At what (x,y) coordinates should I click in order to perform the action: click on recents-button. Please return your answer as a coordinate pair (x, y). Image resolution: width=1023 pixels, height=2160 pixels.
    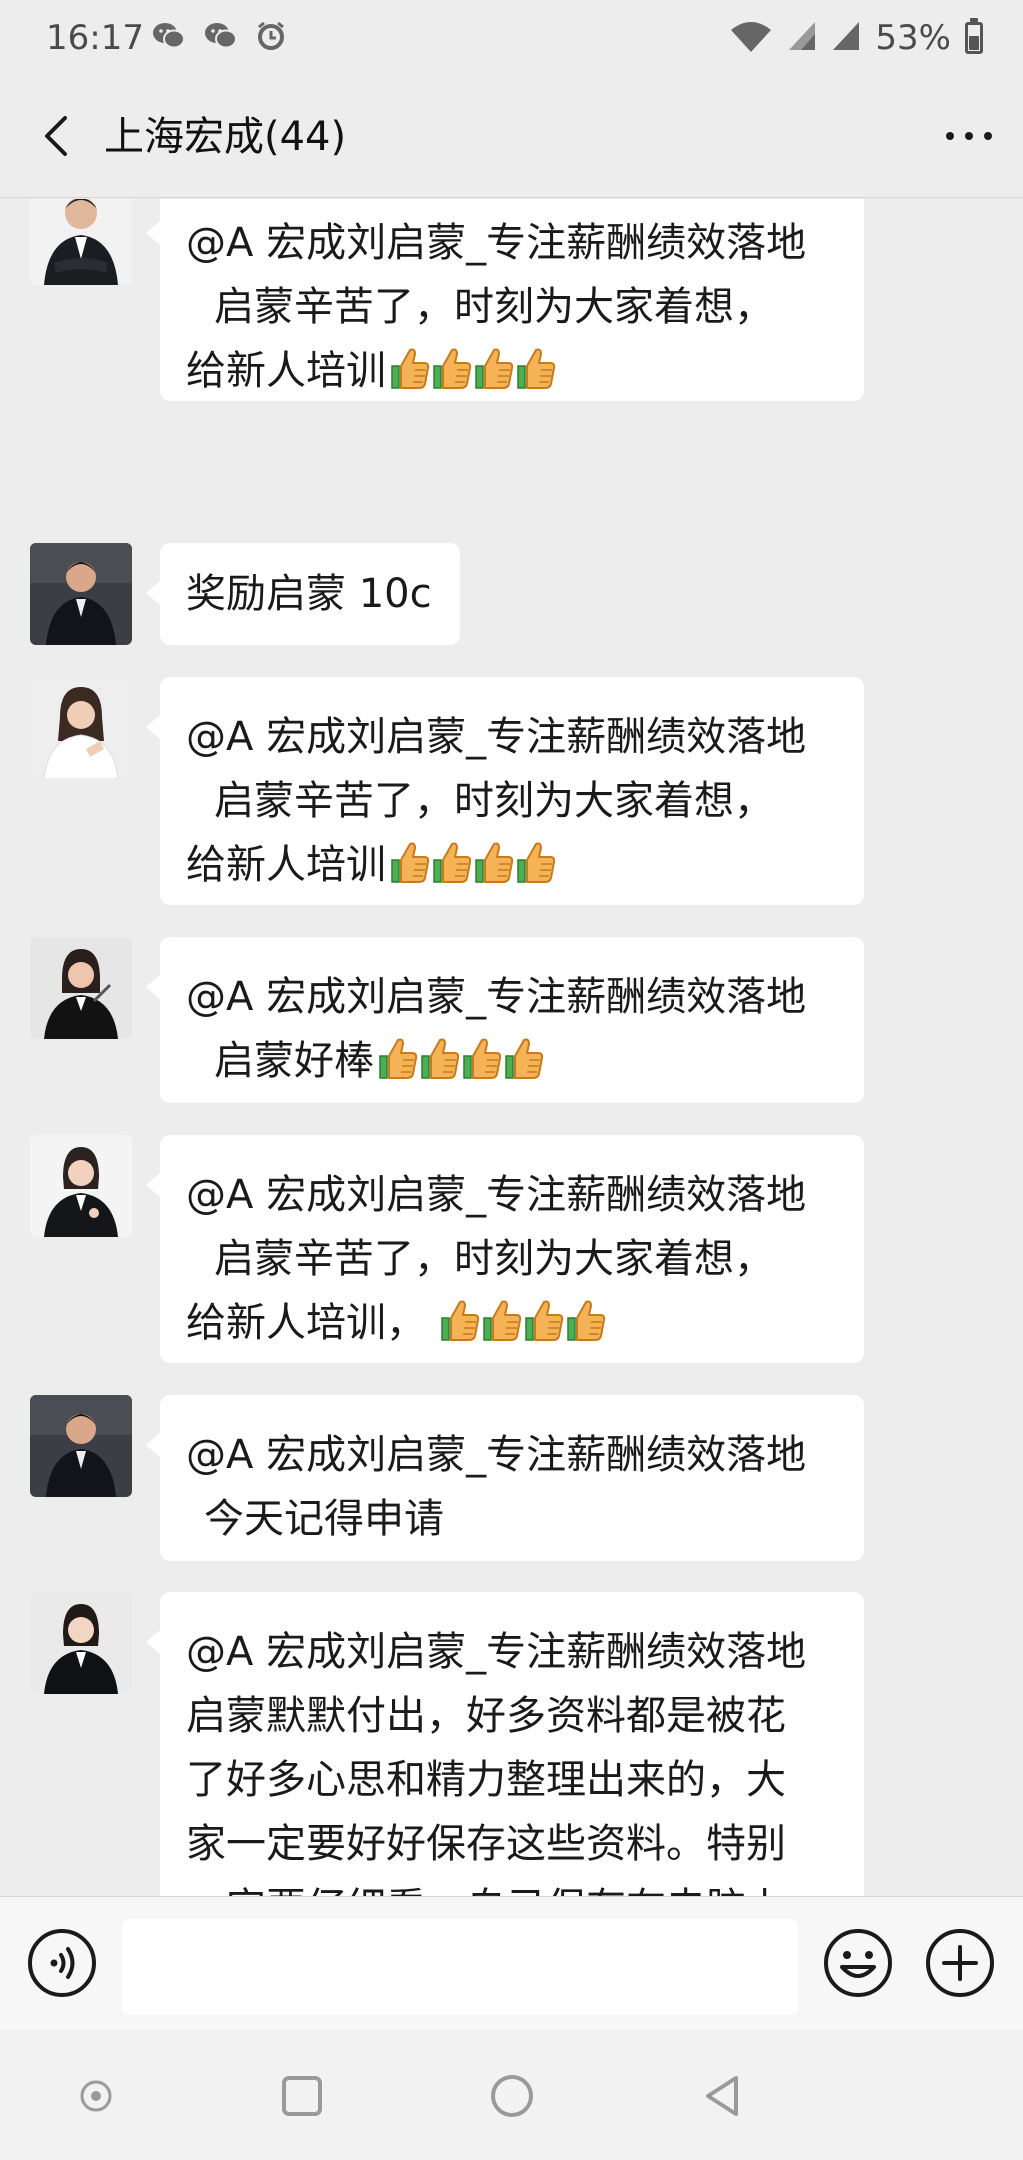
    Looking at the image, I should click on (302, 2096).